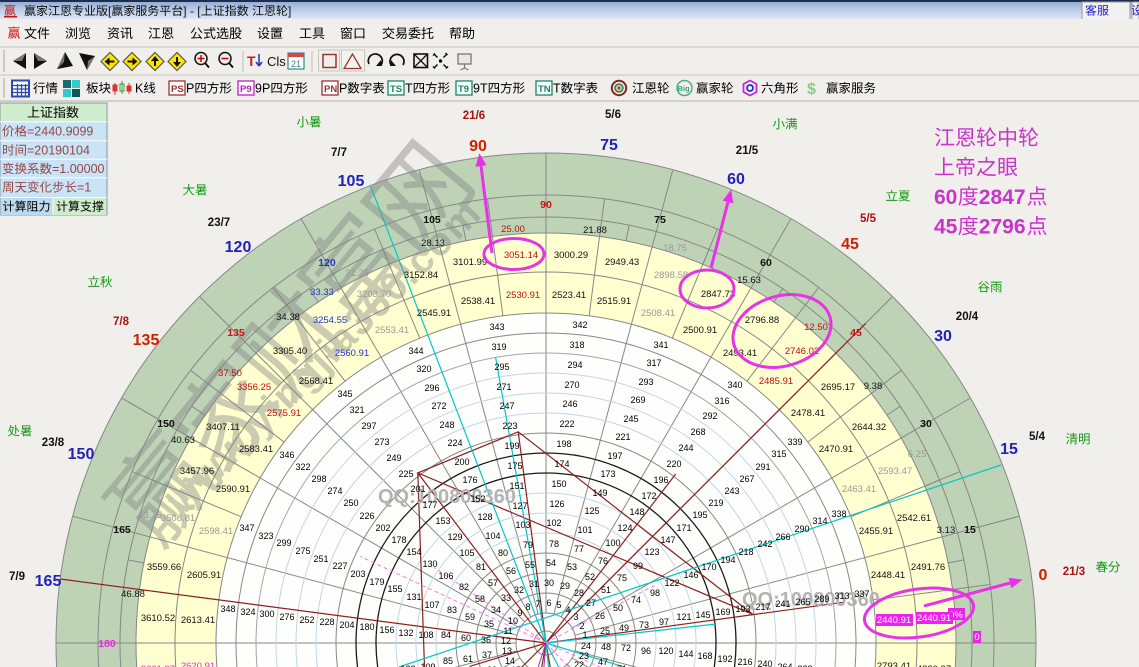  Describe the element at coordinates (584, 635) in the screenshot. I see `svg-text: 1` at that location.